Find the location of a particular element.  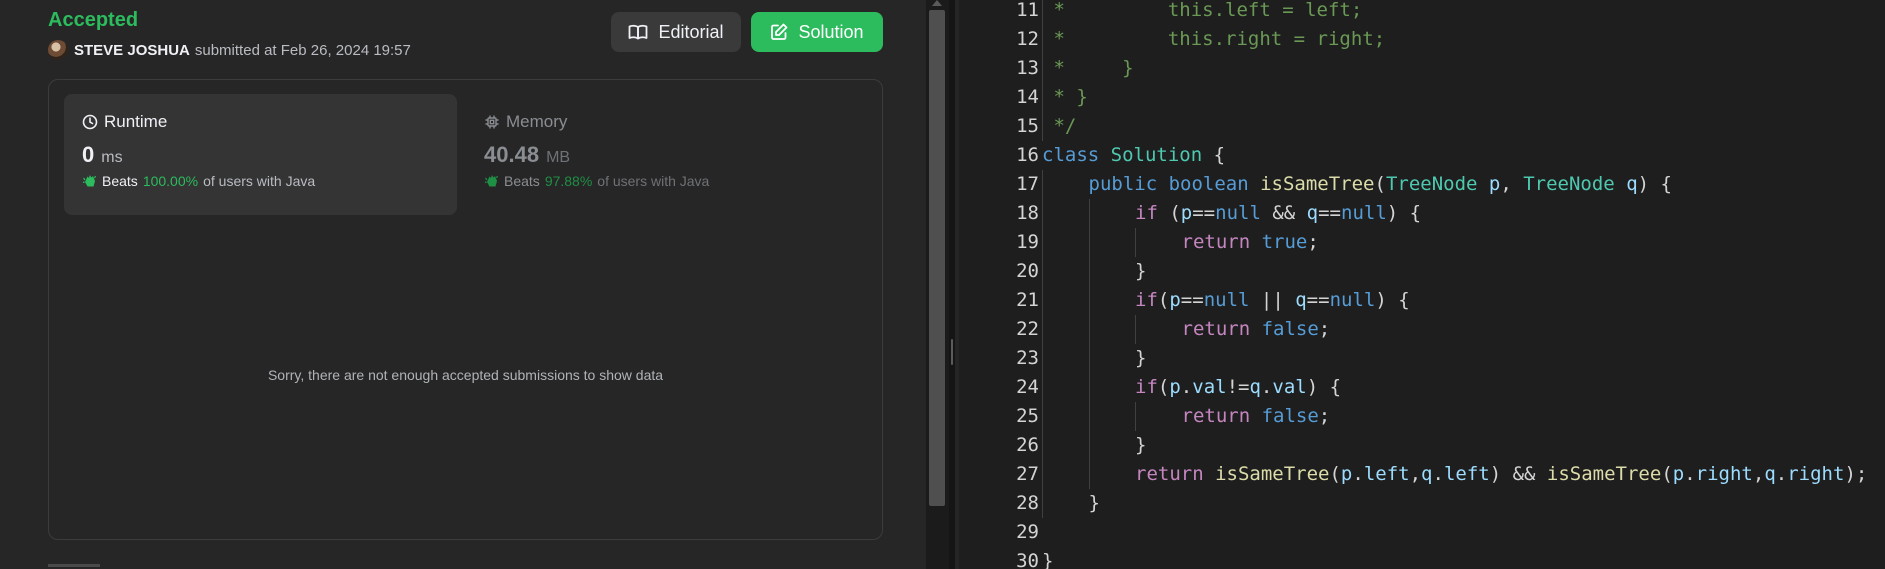

code-token: ) { is located at coordinates (1654, 184).